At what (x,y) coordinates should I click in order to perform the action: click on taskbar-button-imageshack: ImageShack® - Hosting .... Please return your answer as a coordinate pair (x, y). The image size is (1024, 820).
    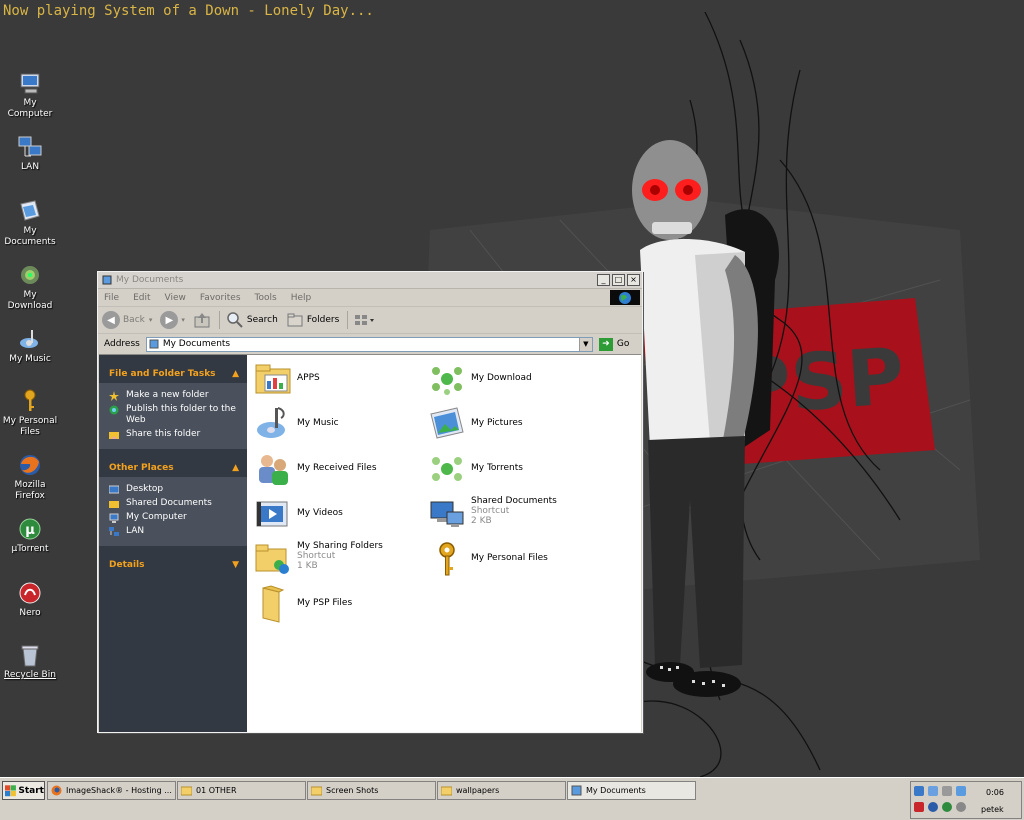
    Looking at the image, I should click on (111, 790).